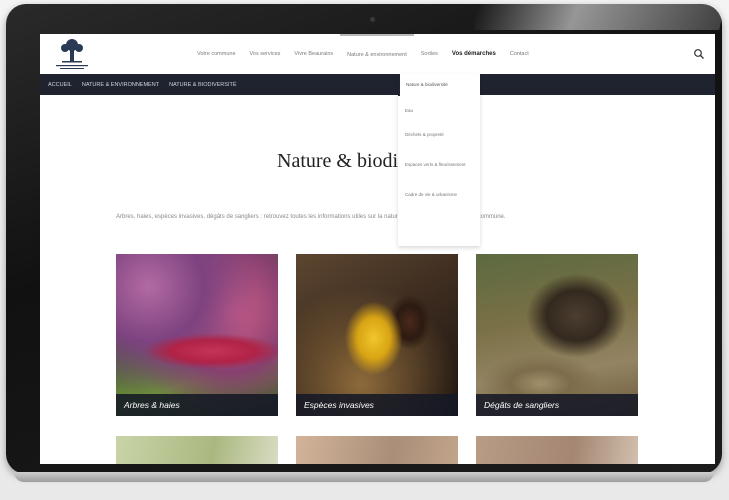  What do you see at coordinates (557, 335) in the screenshot?
I see `card-degats-sangliers: Dégâts de sangliers` at bounding box center [557, 335].